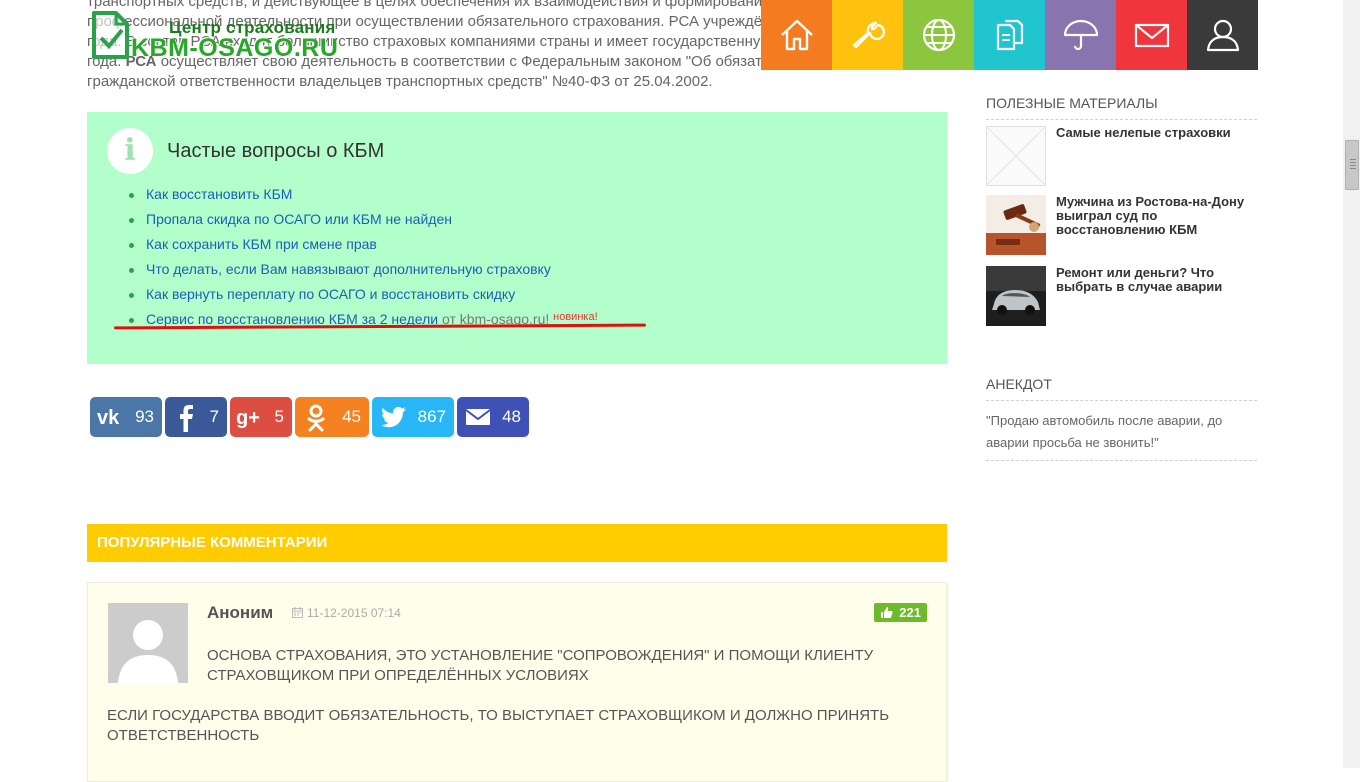 The width and height of the screenshot is (1360, 782). What do you see at coordinates (493, 417) in the screenshot?
I see `share-email-button: 48` at bounding box center [493, 417].